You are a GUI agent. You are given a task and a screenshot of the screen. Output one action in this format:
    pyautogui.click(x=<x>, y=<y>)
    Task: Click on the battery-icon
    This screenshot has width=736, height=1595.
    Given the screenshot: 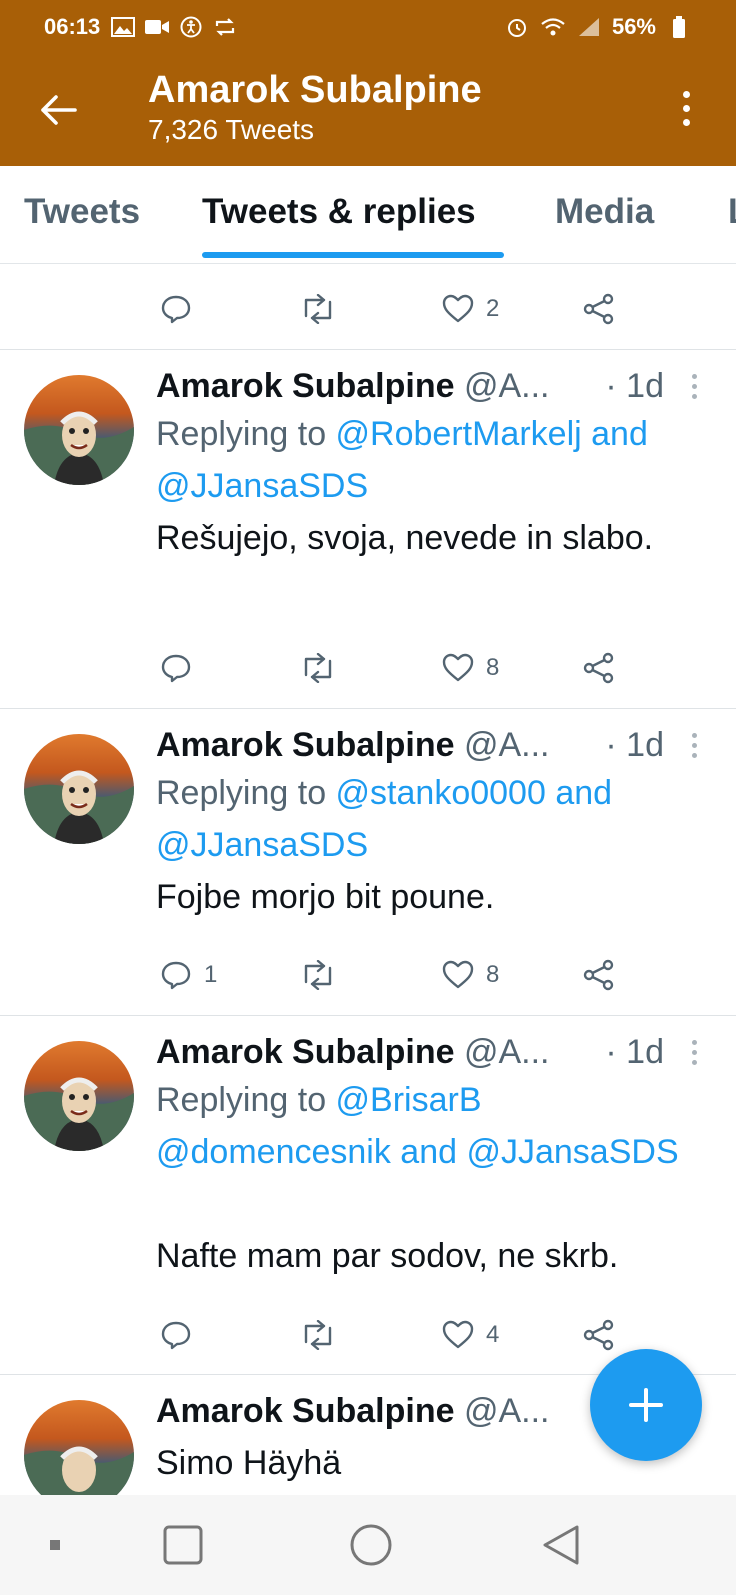 What is the action you would take?
    pyautogui.click(x=679, y=27)
    